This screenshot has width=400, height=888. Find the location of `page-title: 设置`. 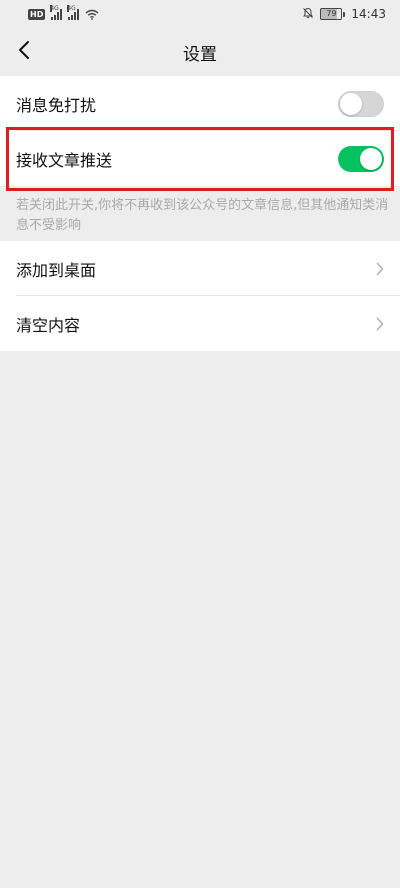

page-title: 设置 is located at coordinates (200, 54).